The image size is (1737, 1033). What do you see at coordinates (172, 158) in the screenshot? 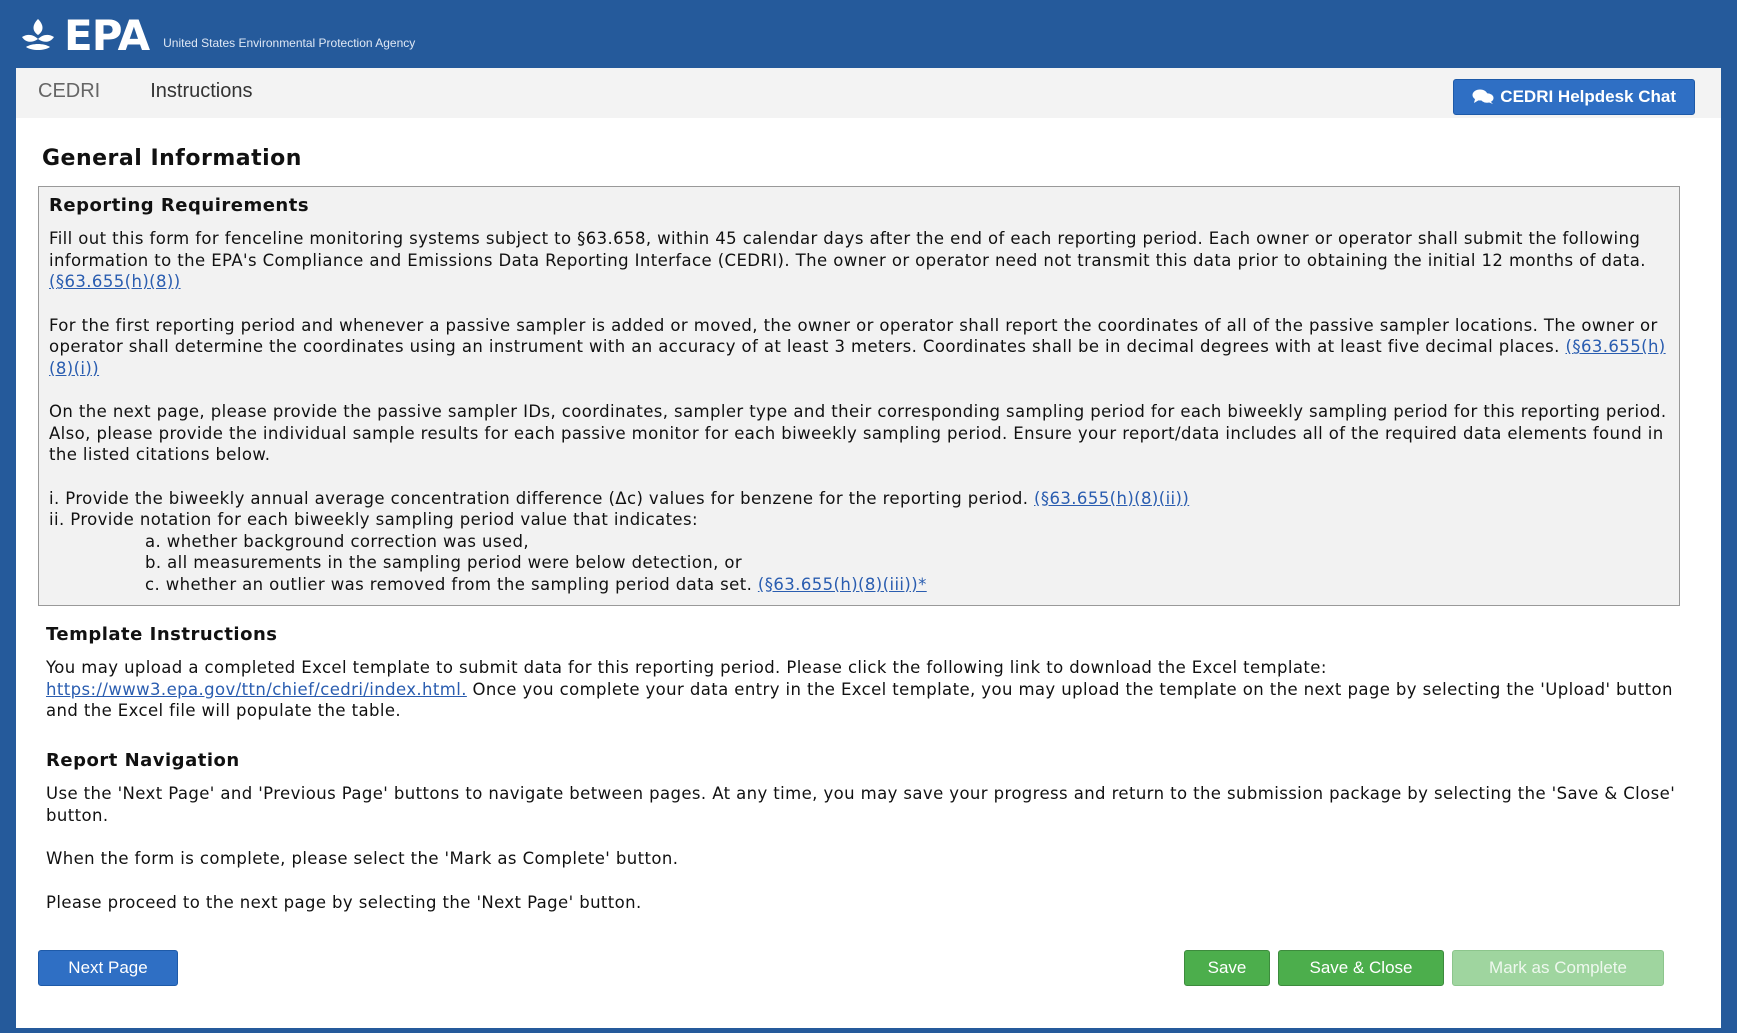
I see `page-title: General Information` at bounding box center [172, 158].